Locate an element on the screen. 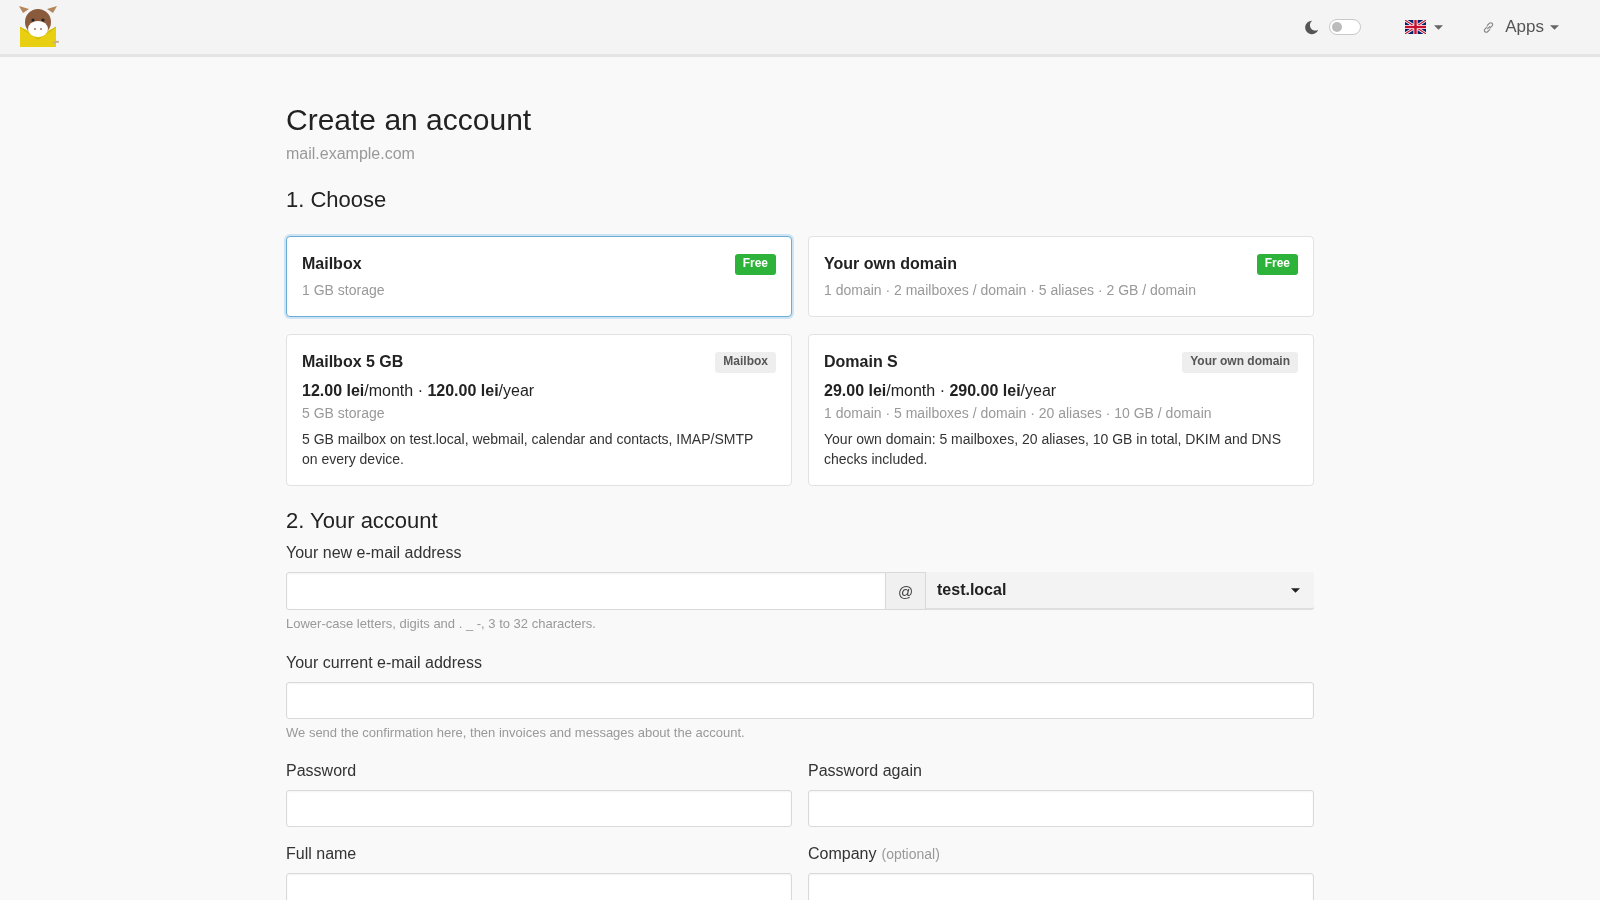  plan-specs: 1 GB storage is located at coordinates (344, 290).